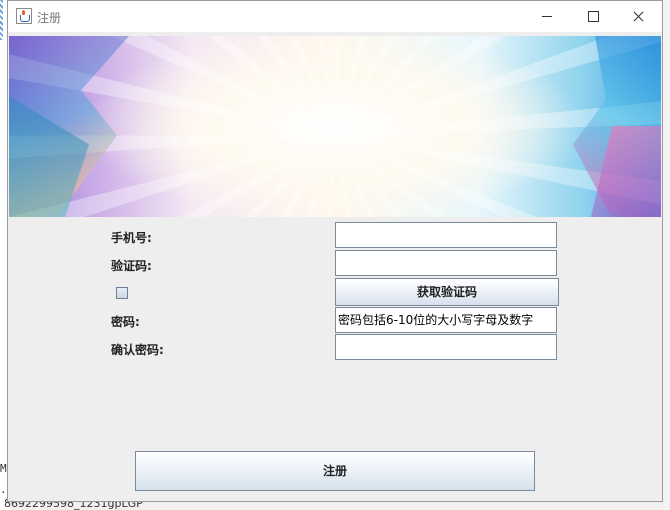  I want to click on minimize-icon, so click(547, 16).